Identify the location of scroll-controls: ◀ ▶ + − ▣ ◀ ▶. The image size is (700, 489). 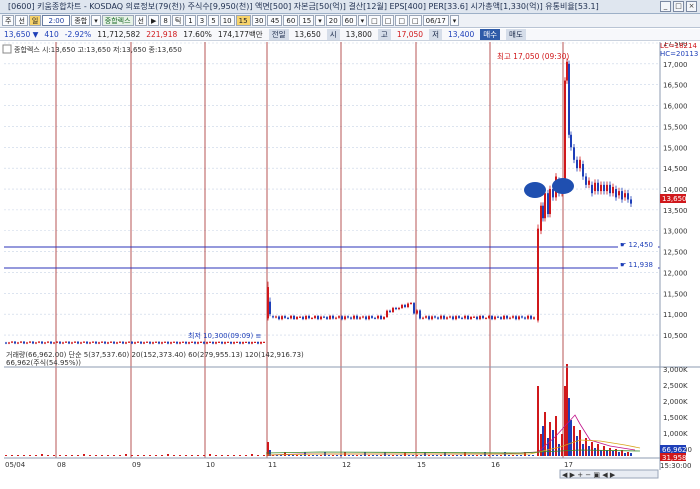
(589, 475).